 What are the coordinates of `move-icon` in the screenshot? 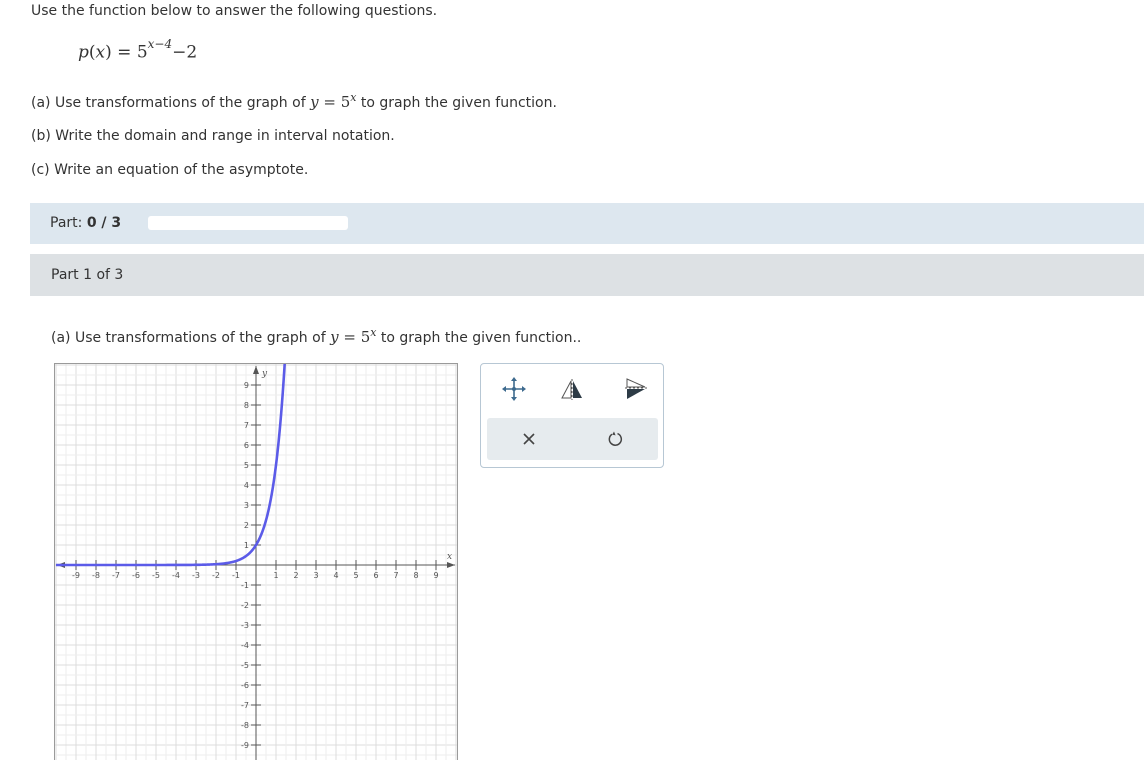 It's located at (514, 389).